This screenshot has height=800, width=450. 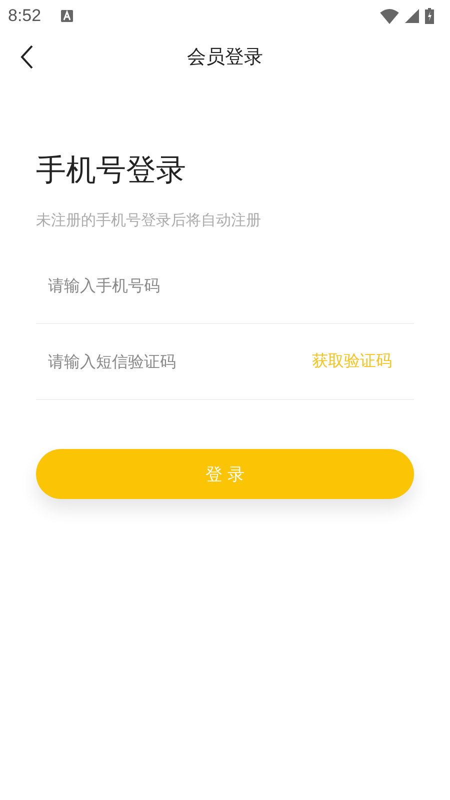 I want to click on status-time: 8:52, so click(x=25, y=16).